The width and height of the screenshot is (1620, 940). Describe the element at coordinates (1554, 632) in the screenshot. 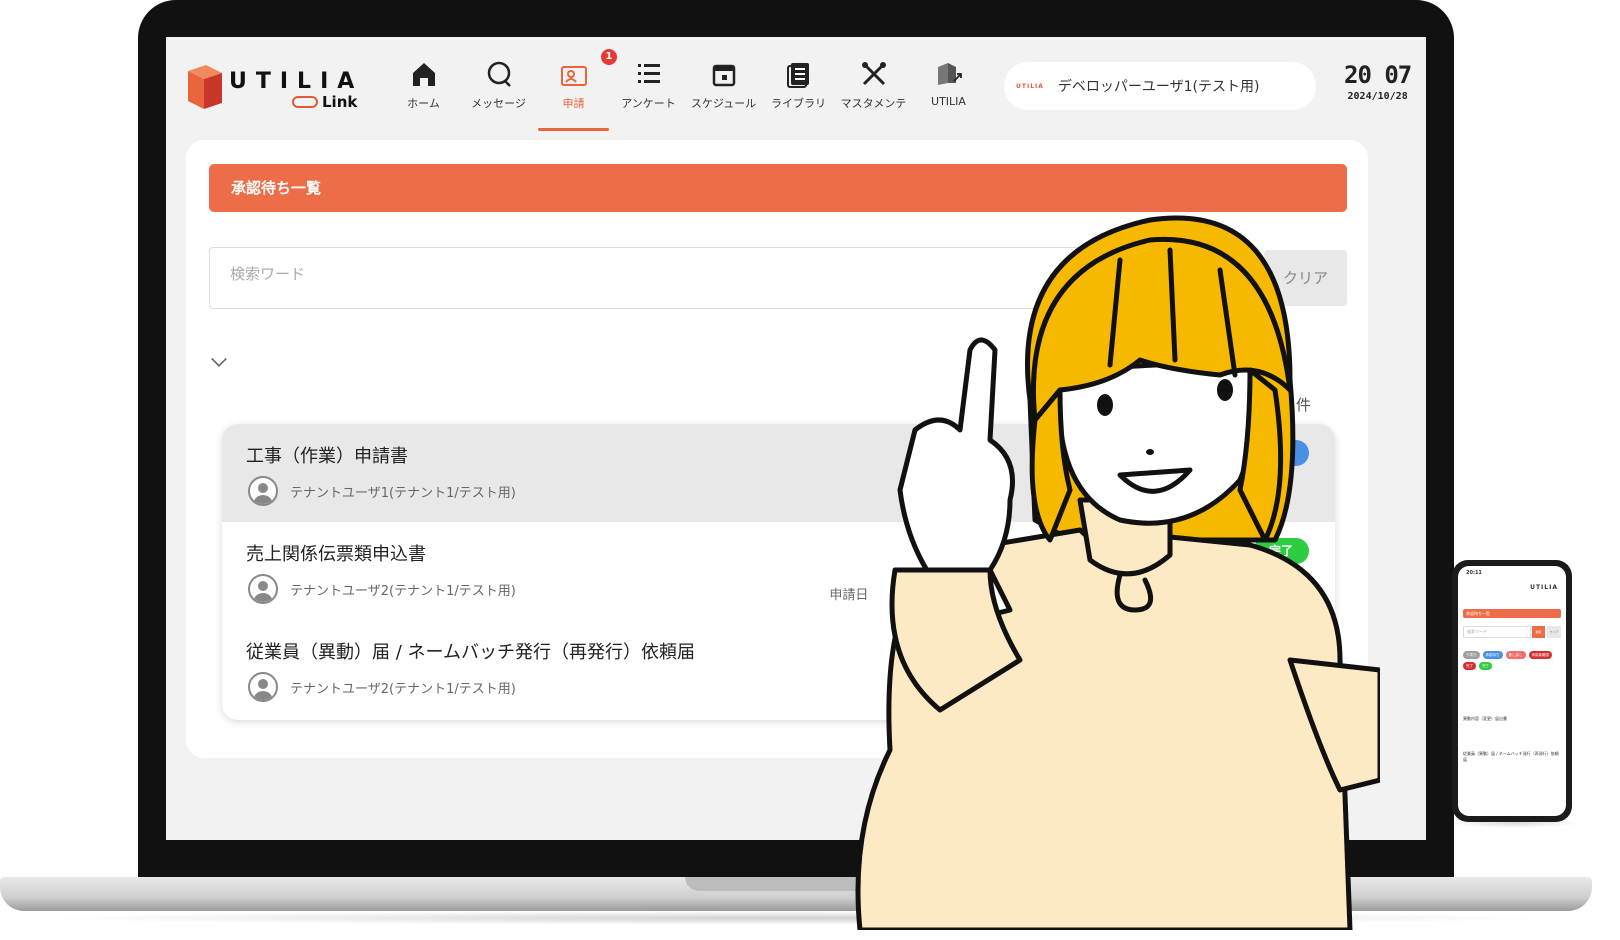

I see `phone-clear-button: クリア` at that location.